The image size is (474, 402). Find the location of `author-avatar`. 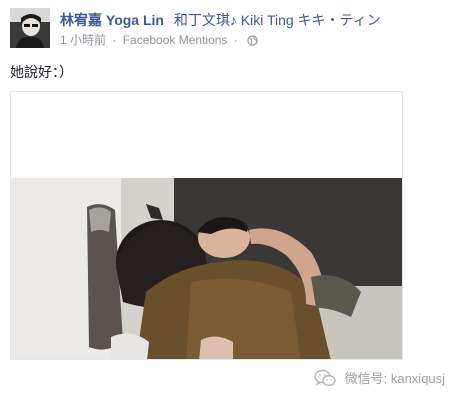

author-avatar is located at coordinates (30, 28).